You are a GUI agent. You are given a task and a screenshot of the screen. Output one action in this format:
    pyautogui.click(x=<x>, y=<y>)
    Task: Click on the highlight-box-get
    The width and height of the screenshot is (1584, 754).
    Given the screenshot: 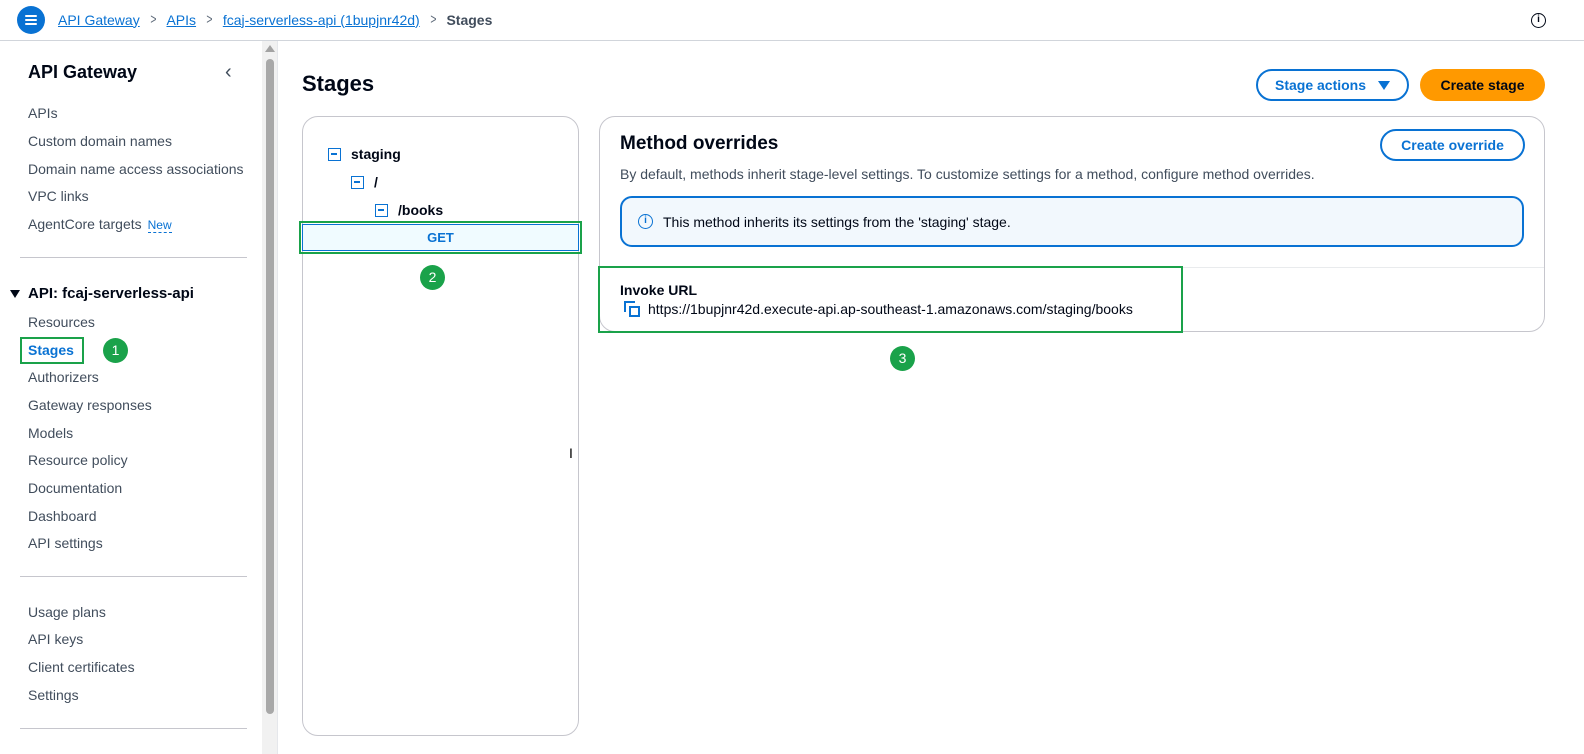 What is the action you would take?
    pyautogui.click(x=440, y=237)
    